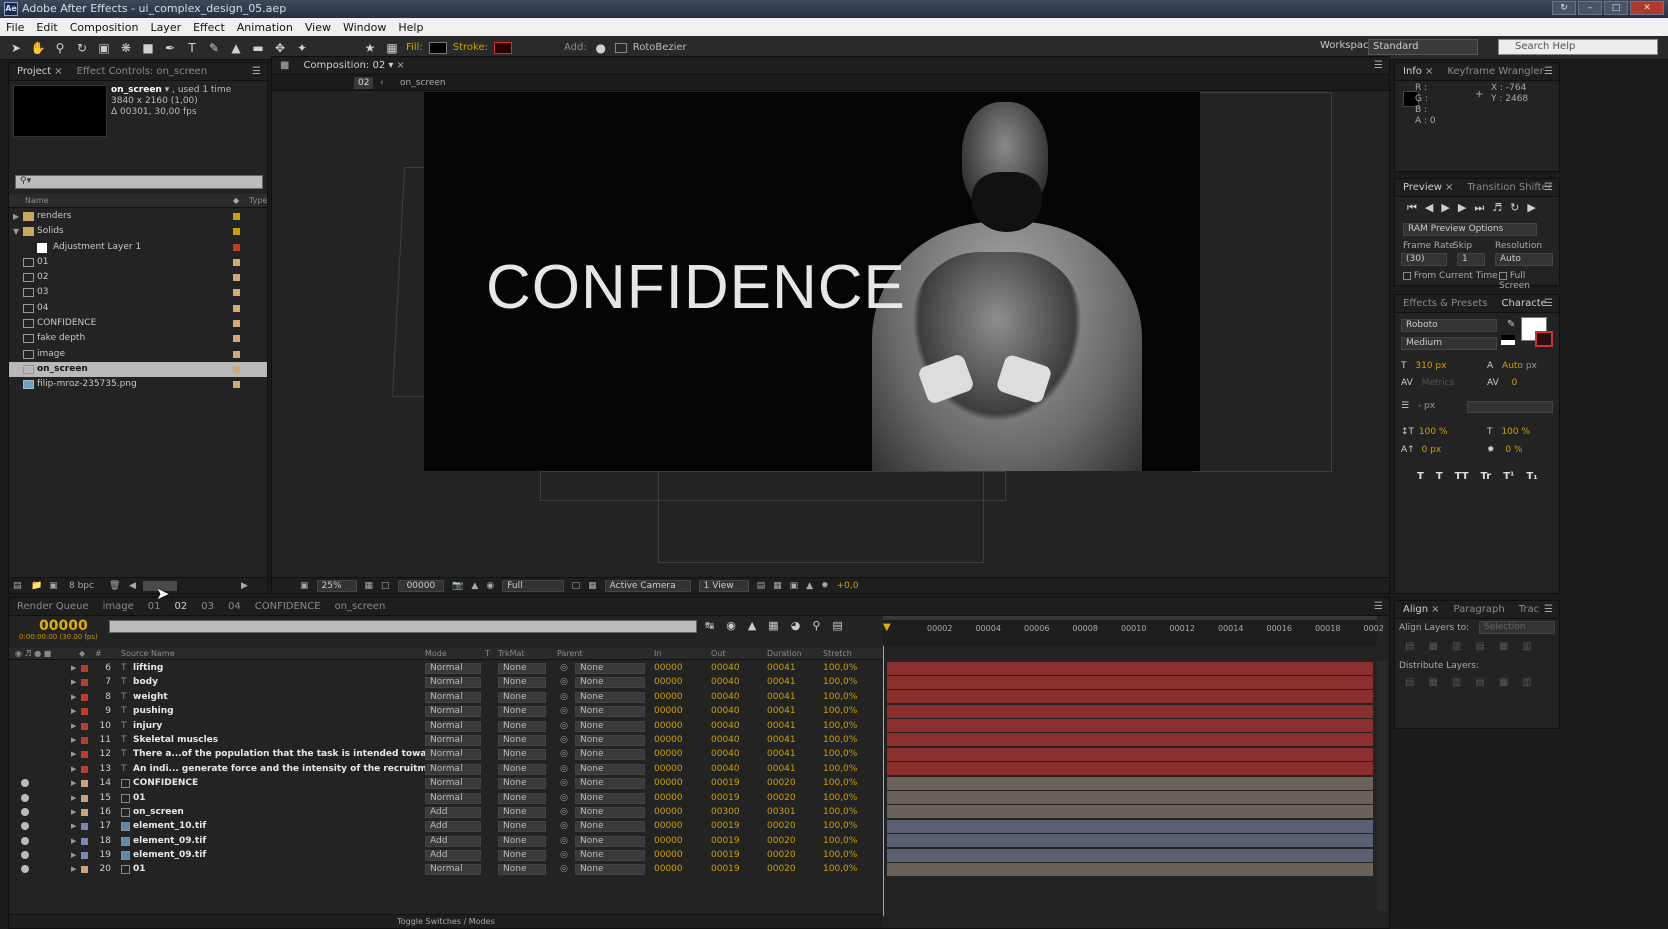 The width and height of the screenshot is (1668, 929). What do you see at coordinates (1412, 208) in the screenshot?
I see `first-frame-icon: ⏮` at bounding box center [1412, 208].